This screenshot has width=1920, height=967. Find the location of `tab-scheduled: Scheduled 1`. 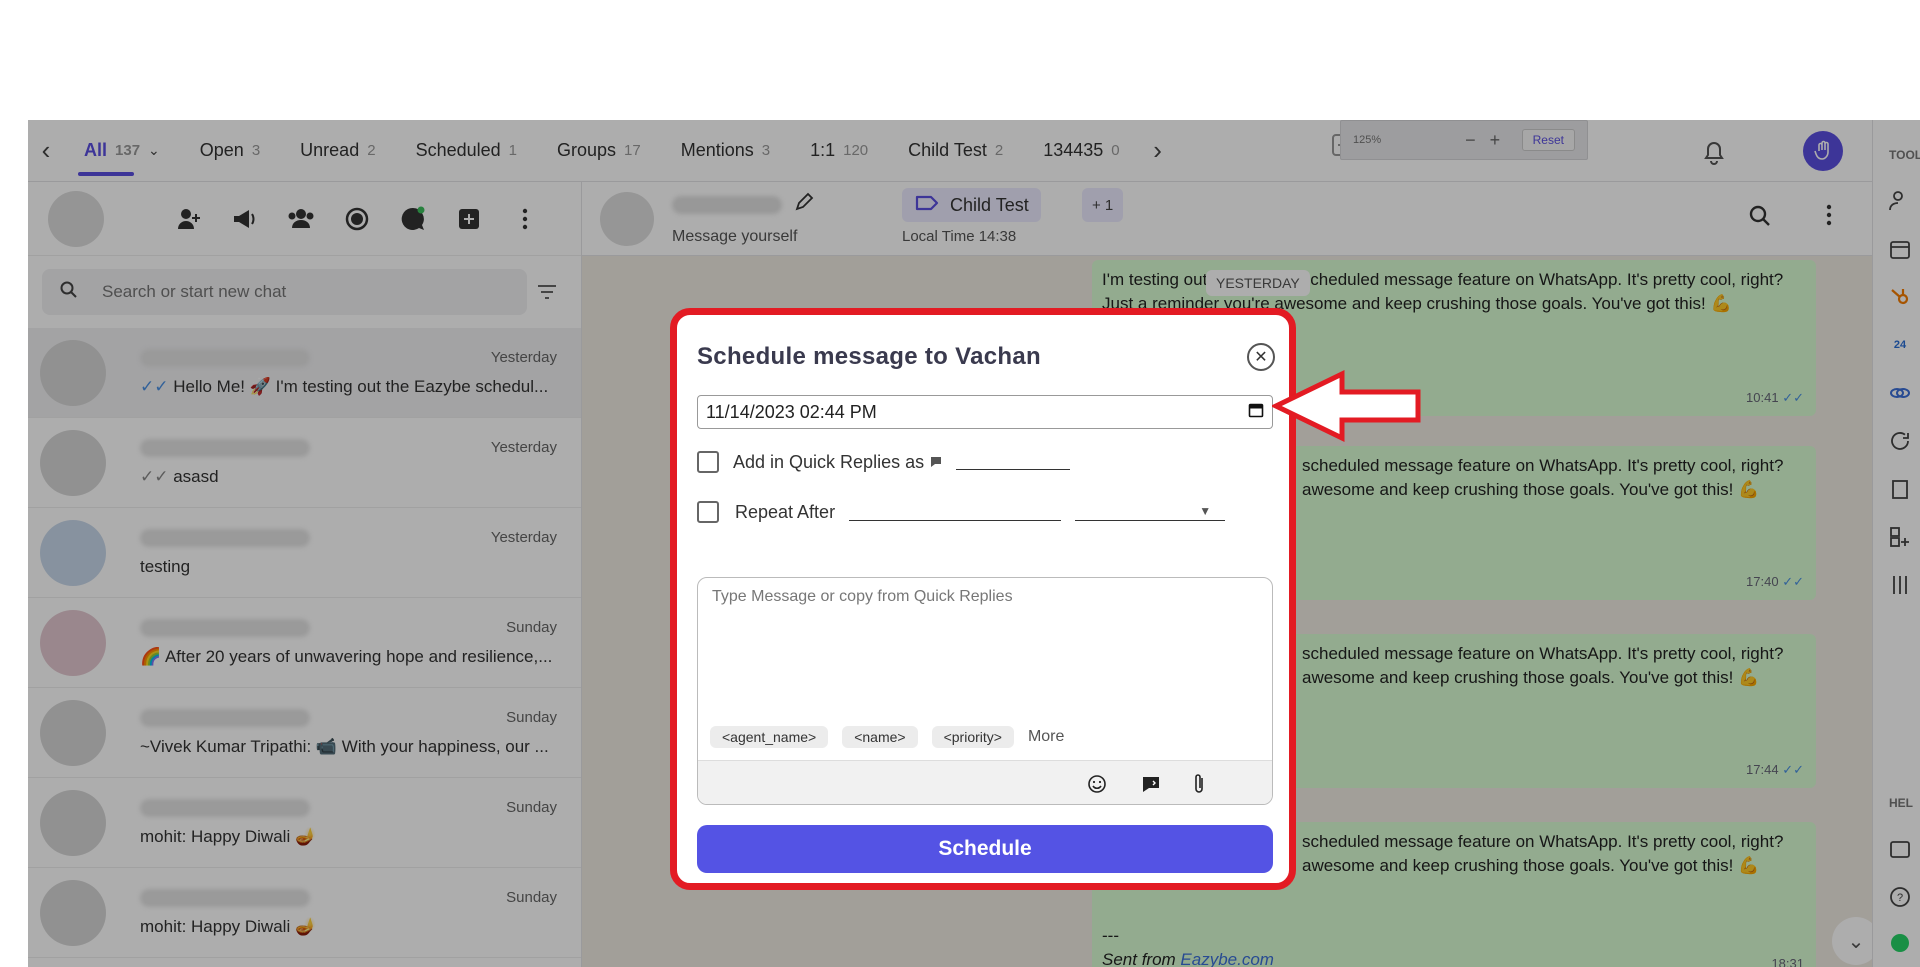

tab-scheduled: Scheduled 1 is located at coordinates (466, 151).